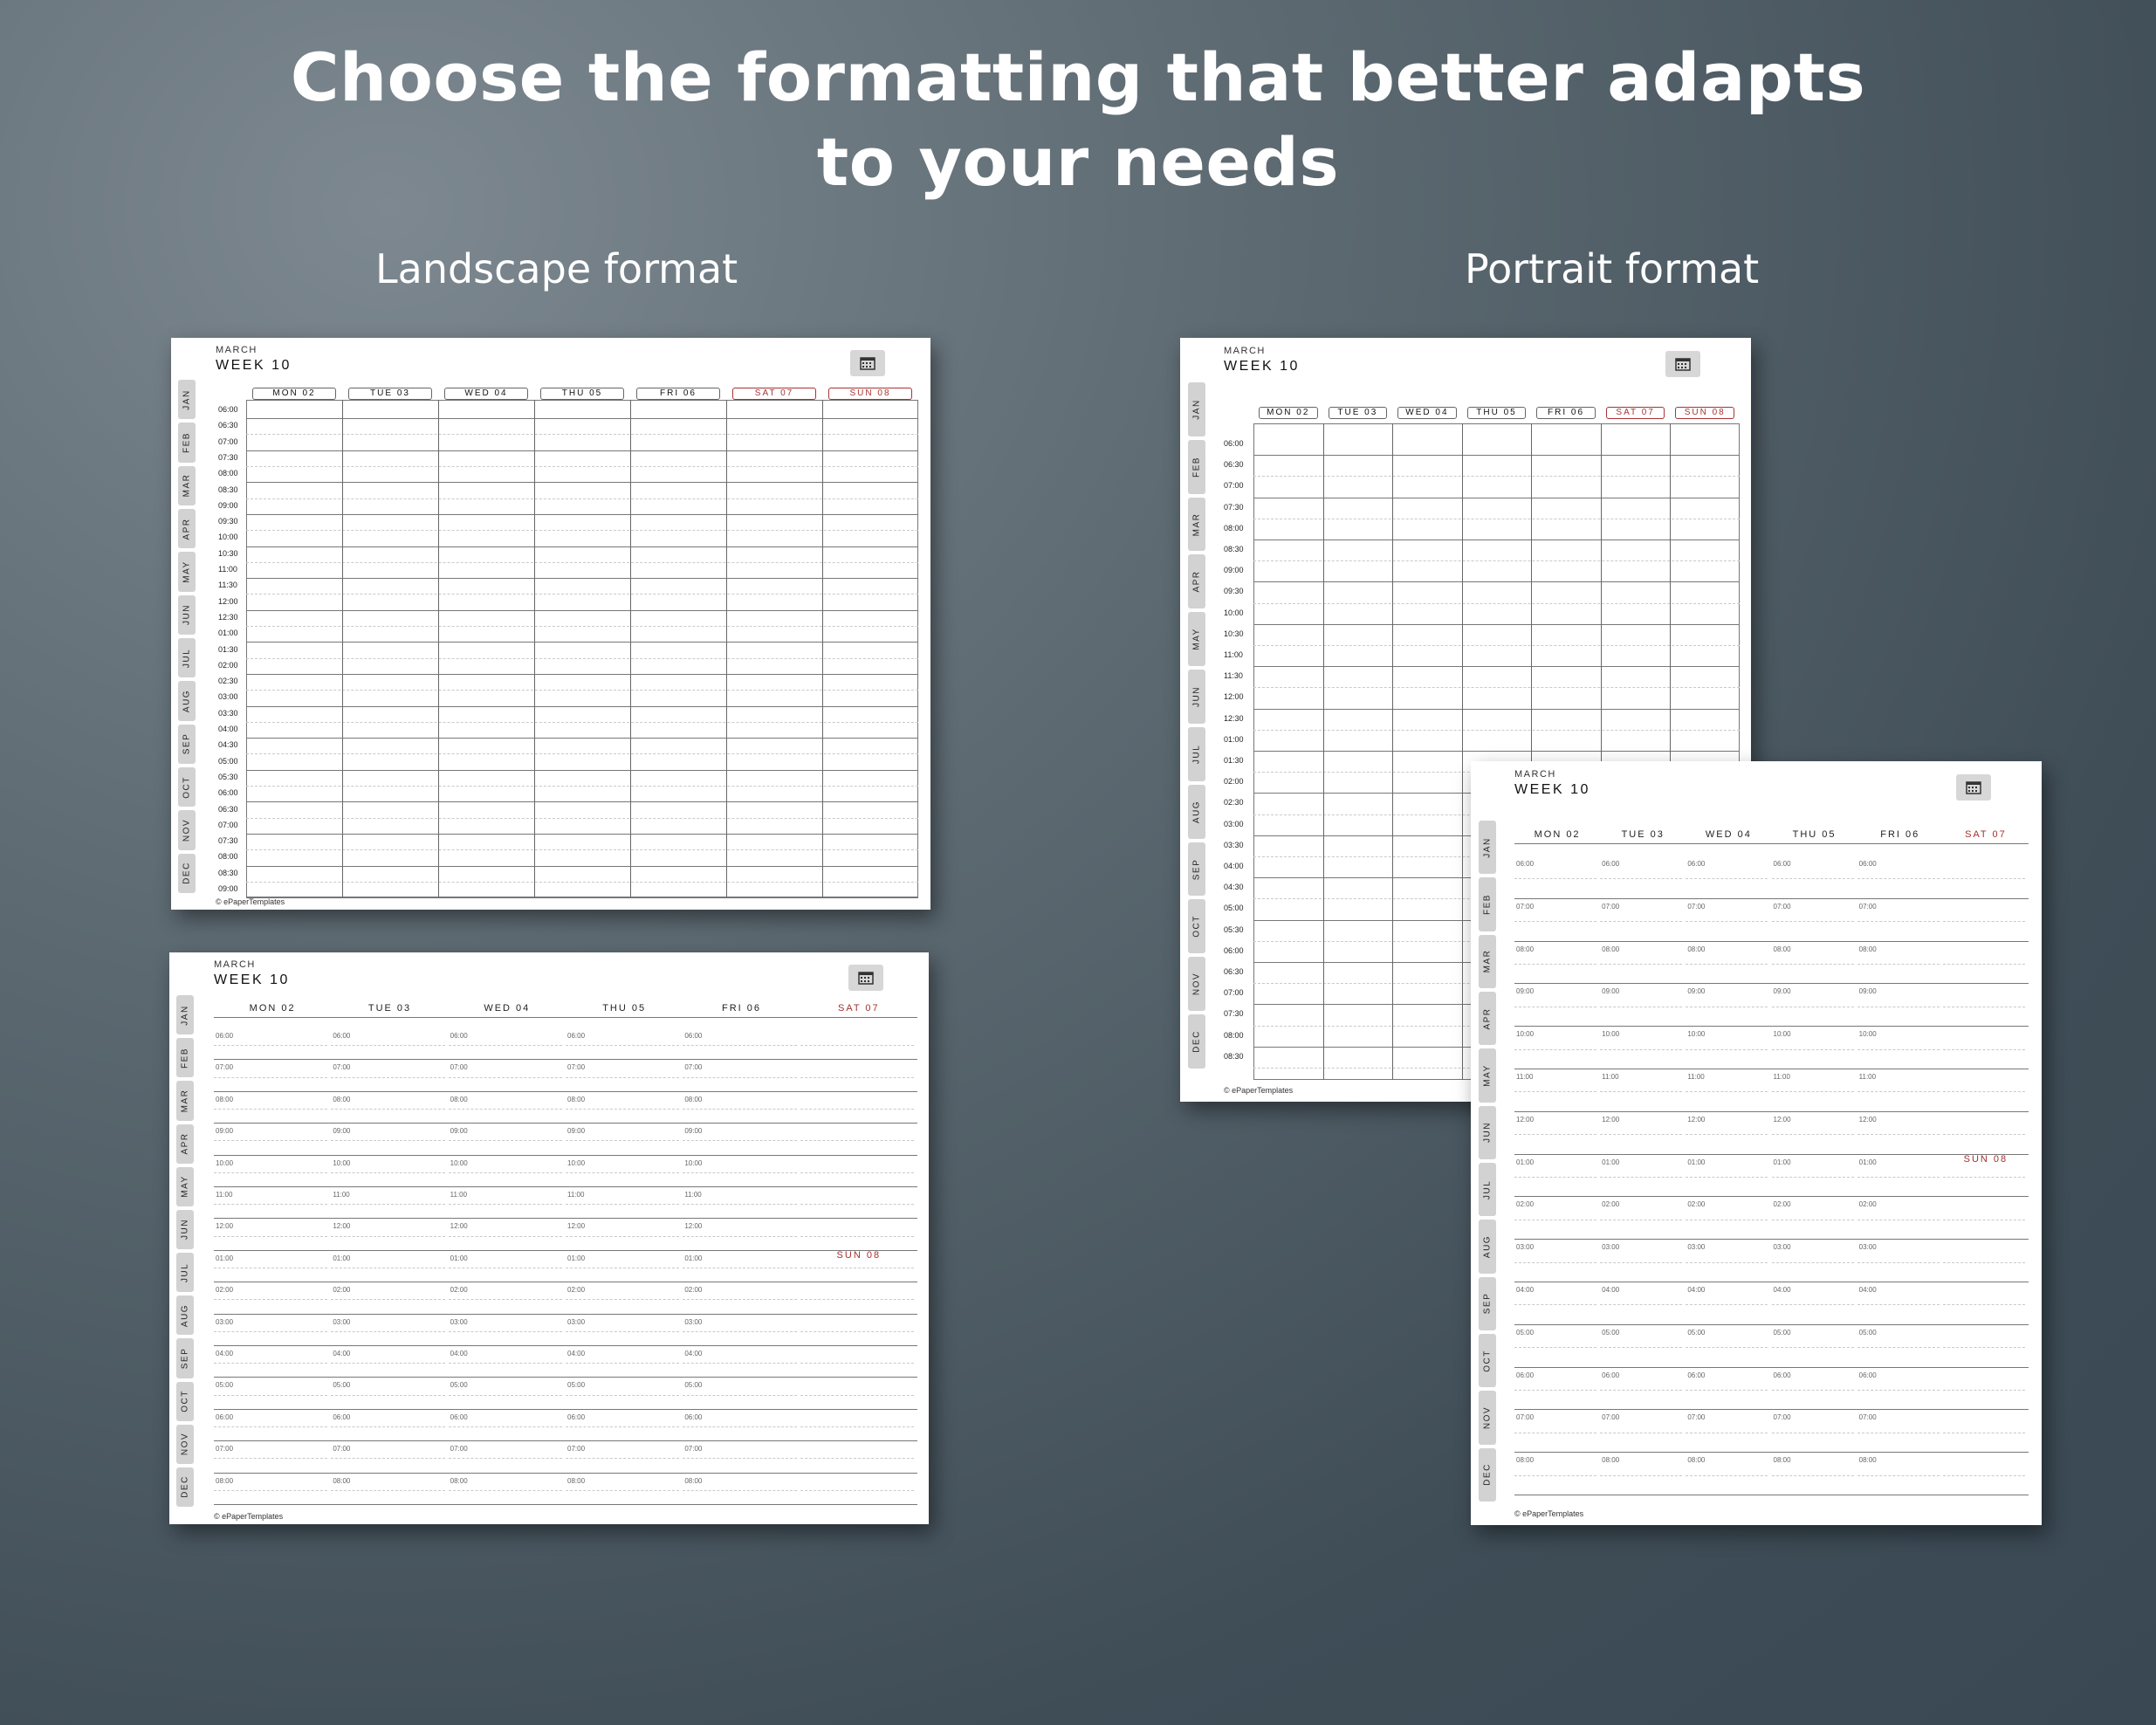 The height and width of the screenshot is (1725, 2156). I want to click on month-tab-label: JUL, so click(1487, 1189).